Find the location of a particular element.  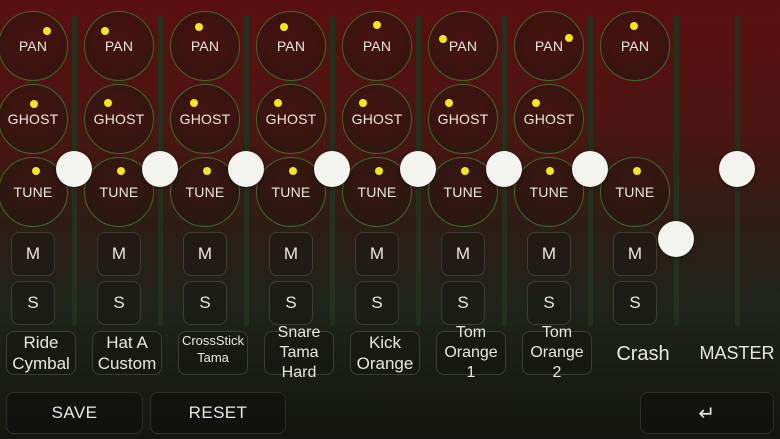

channel-name: Crash is located at coordinates (643, 354).